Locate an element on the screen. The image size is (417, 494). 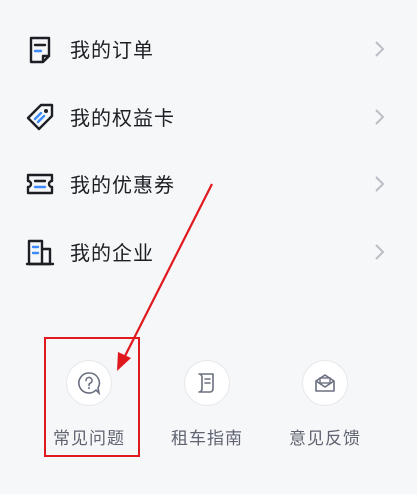
feedback-circle is located at coordinates (325, 383).